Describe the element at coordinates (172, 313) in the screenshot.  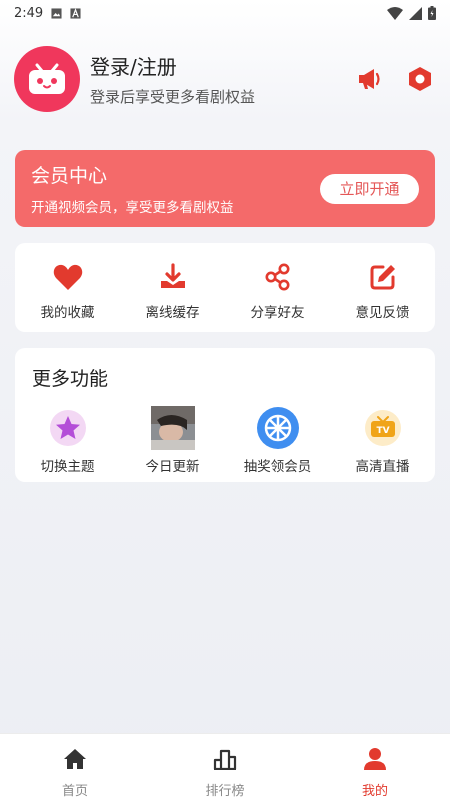
I see `offline-cache-label: 离线缓存` at that location.